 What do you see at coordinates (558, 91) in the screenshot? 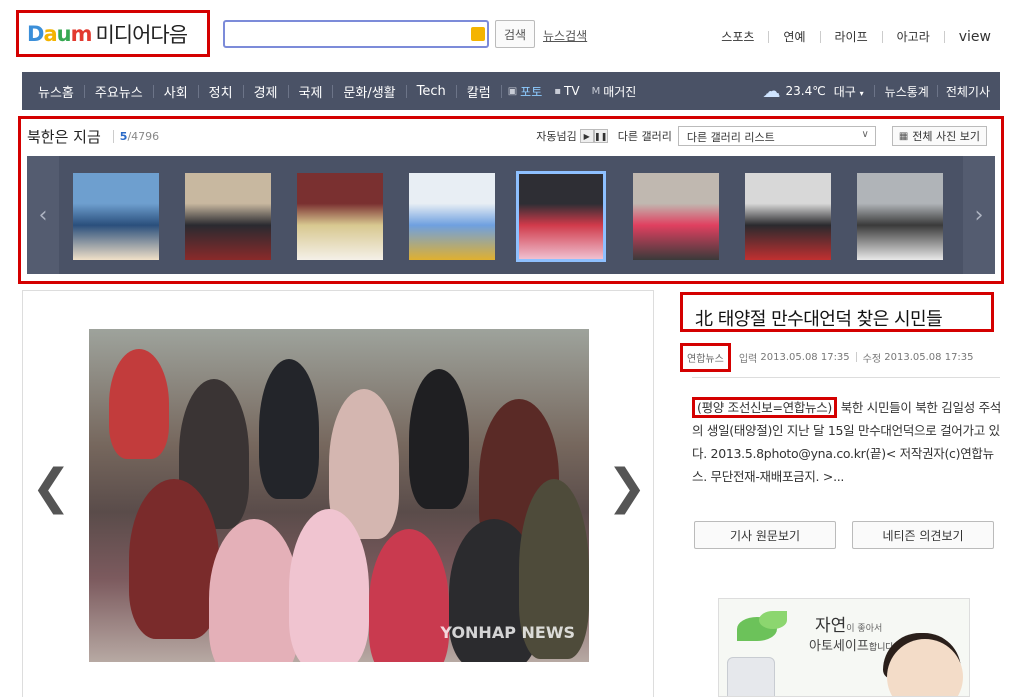
I see `tv-icon: ▪` at bounding box center [558, 91].